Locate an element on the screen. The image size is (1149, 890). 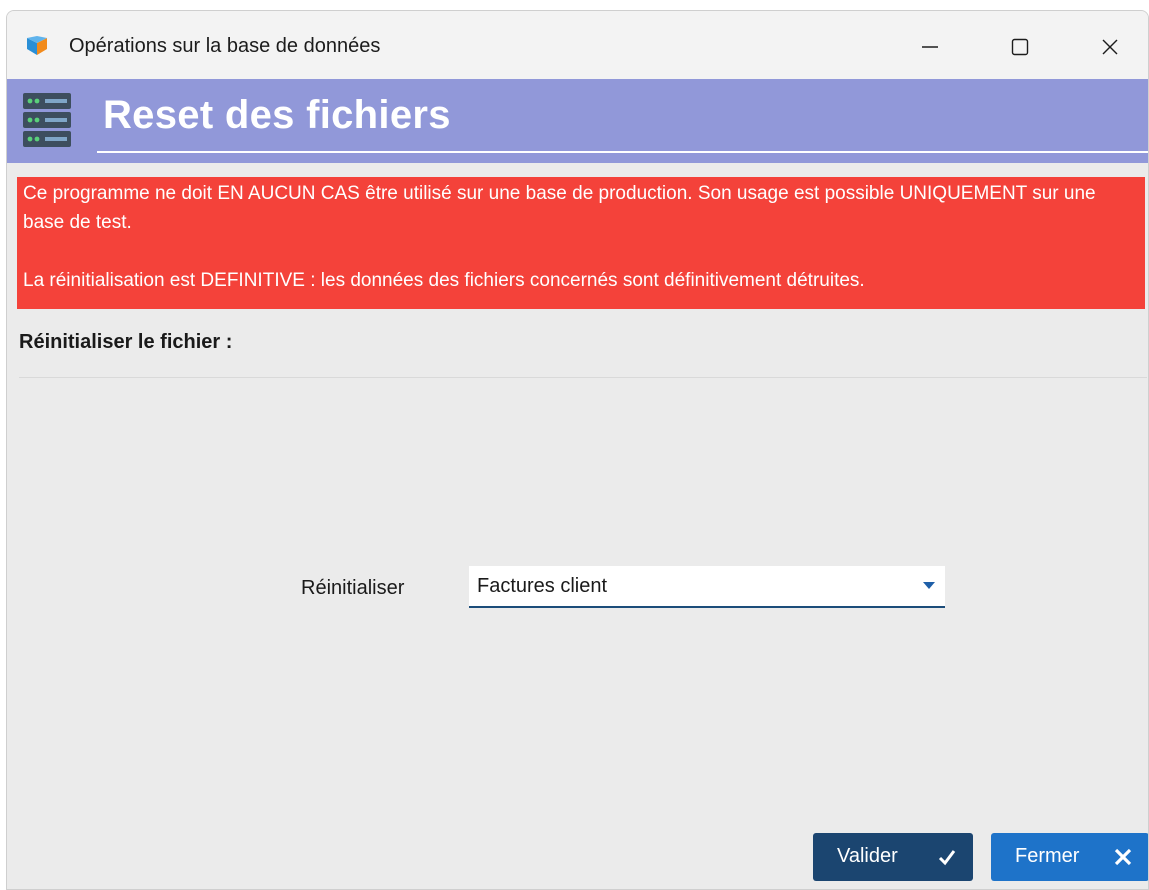
close-window-button is located at coordinates (1110, 47).